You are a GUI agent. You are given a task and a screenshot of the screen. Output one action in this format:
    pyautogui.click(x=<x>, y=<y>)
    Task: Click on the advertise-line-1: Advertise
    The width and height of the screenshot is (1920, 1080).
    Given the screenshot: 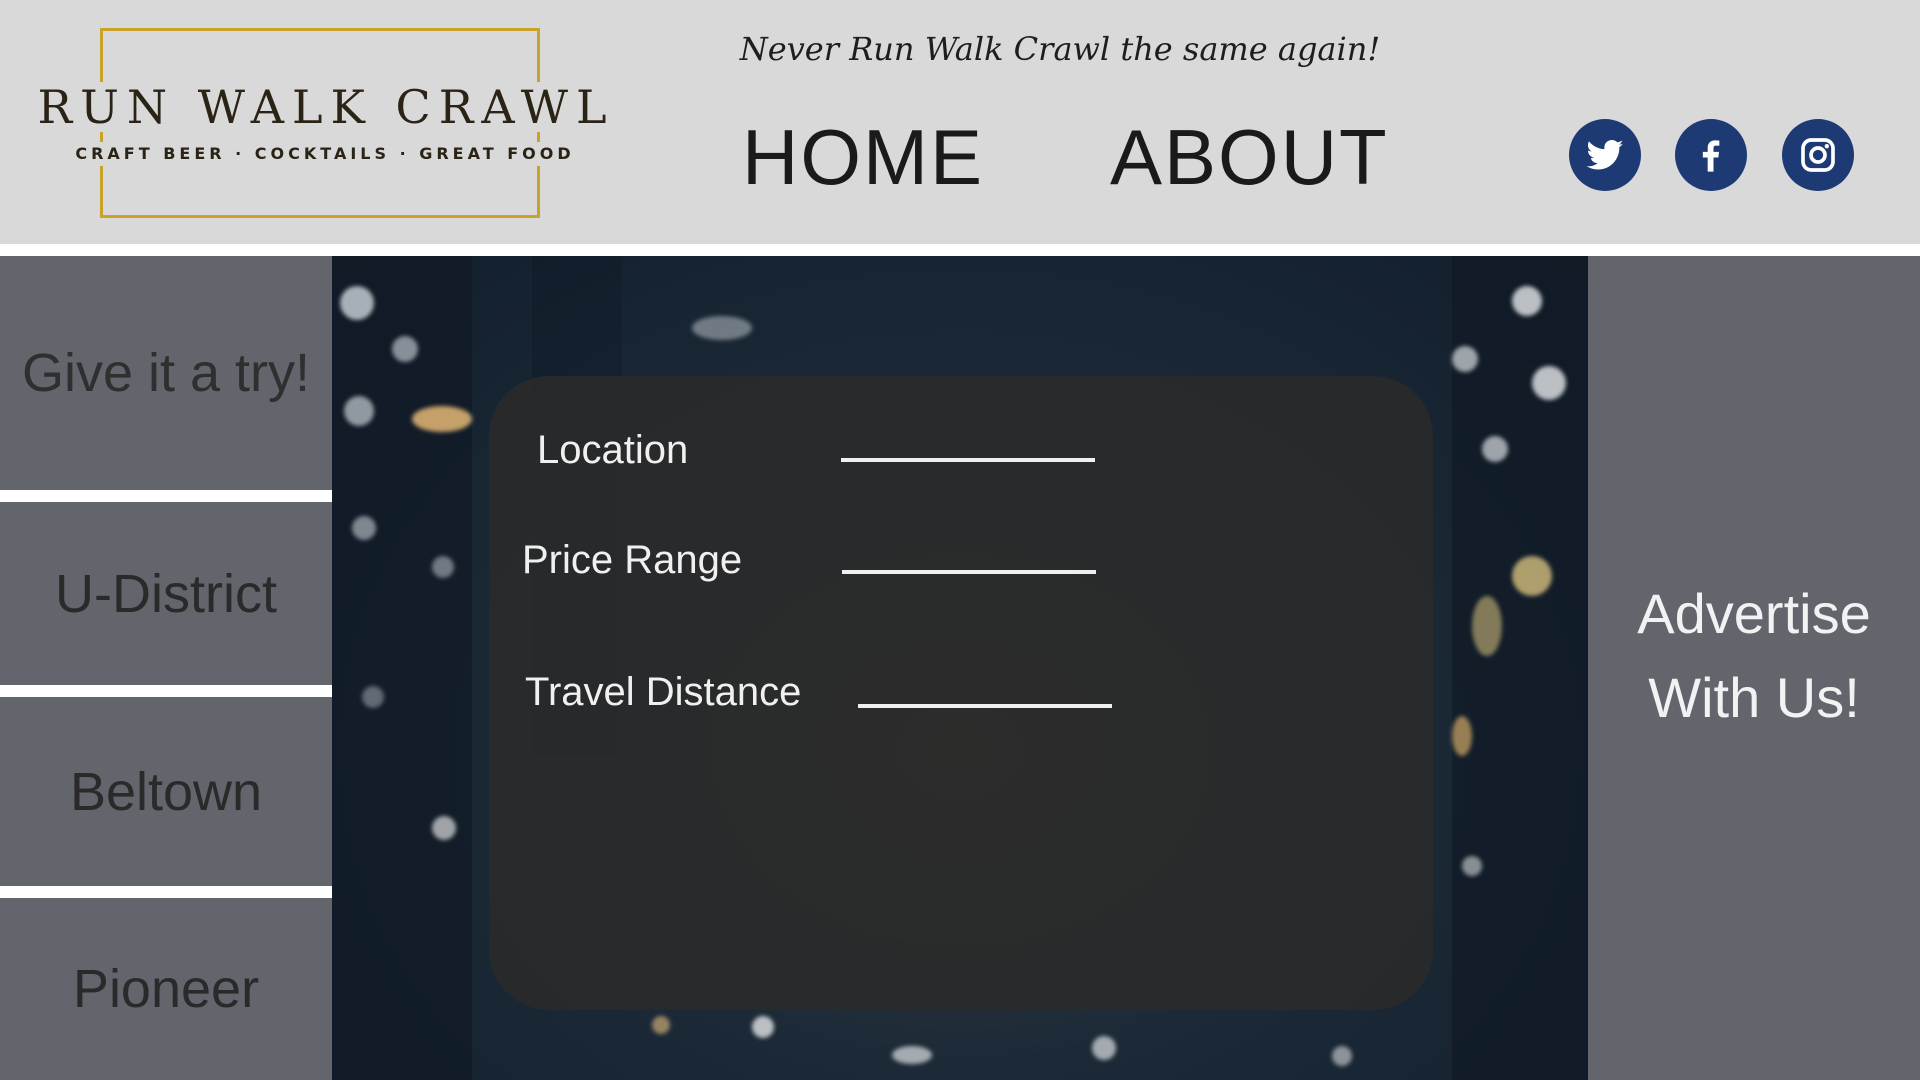 What is the action you would take?
    pyautogui.click(x=1754, y=613)
    